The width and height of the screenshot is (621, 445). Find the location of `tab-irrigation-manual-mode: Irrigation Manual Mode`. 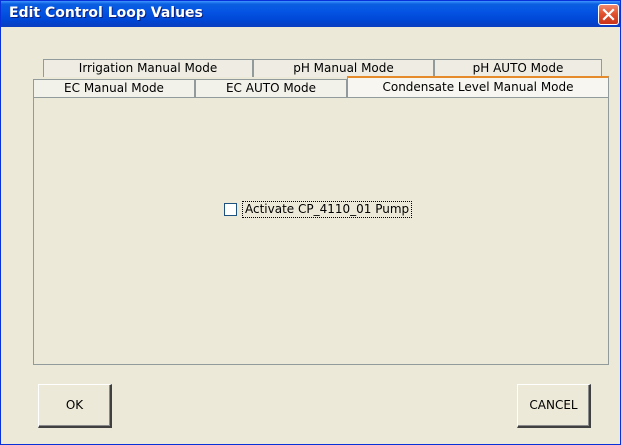

tab-irrigation-manual-mode: Irrigation Manual Mode is located at coordinates (148, 68).